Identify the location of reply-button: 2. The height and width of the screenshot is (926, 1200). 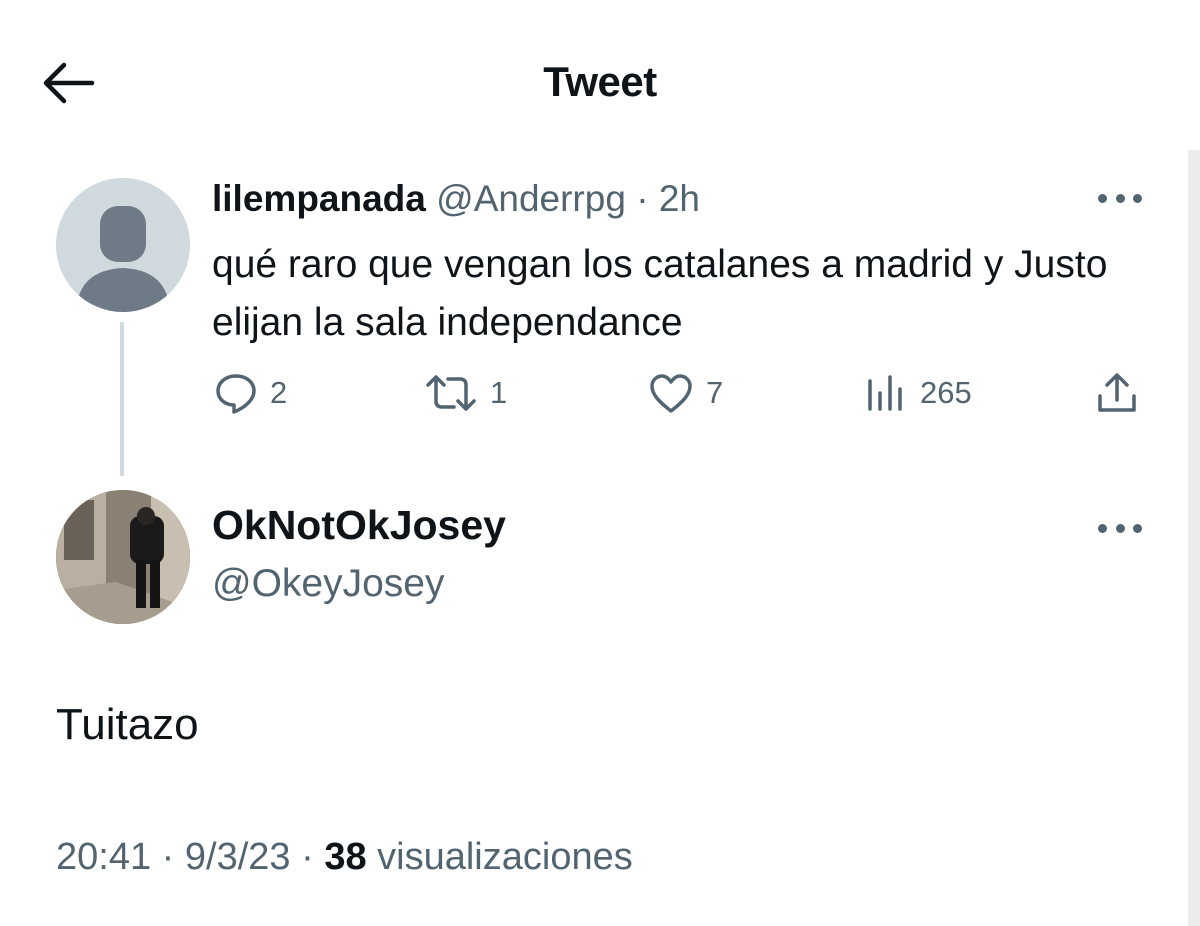
(250, 393).